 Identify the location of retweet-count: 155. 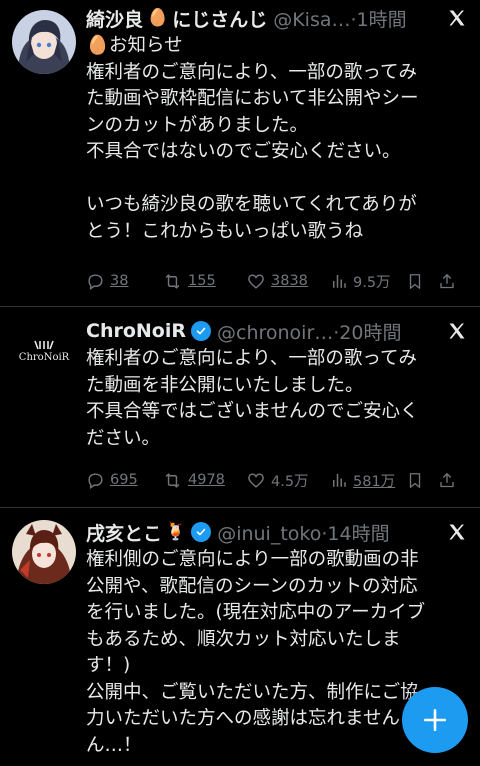
(202, 281).